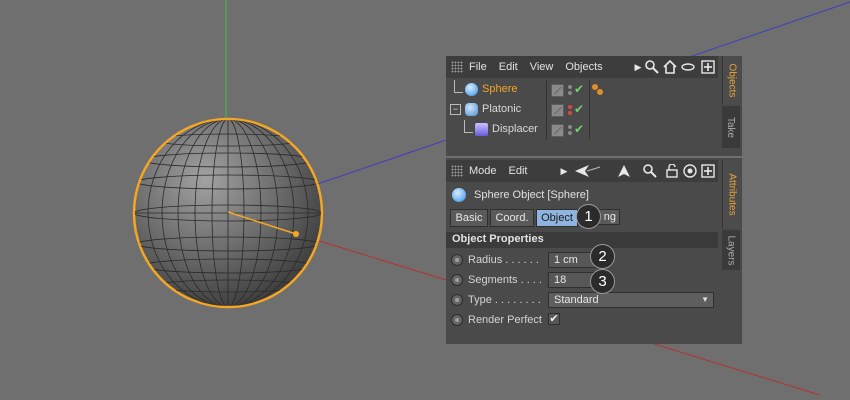 The image size is (850, 400). What do you see at coordinates (502, 109) in the screenshot?
I see `object-name-platonic: Platonic` at bounding box center [502, 109].